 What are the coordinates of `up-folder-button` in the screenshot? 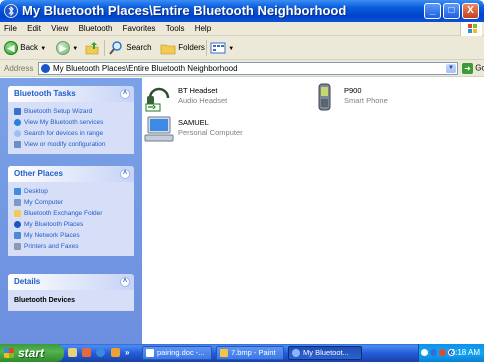 It's located at (92, 48).